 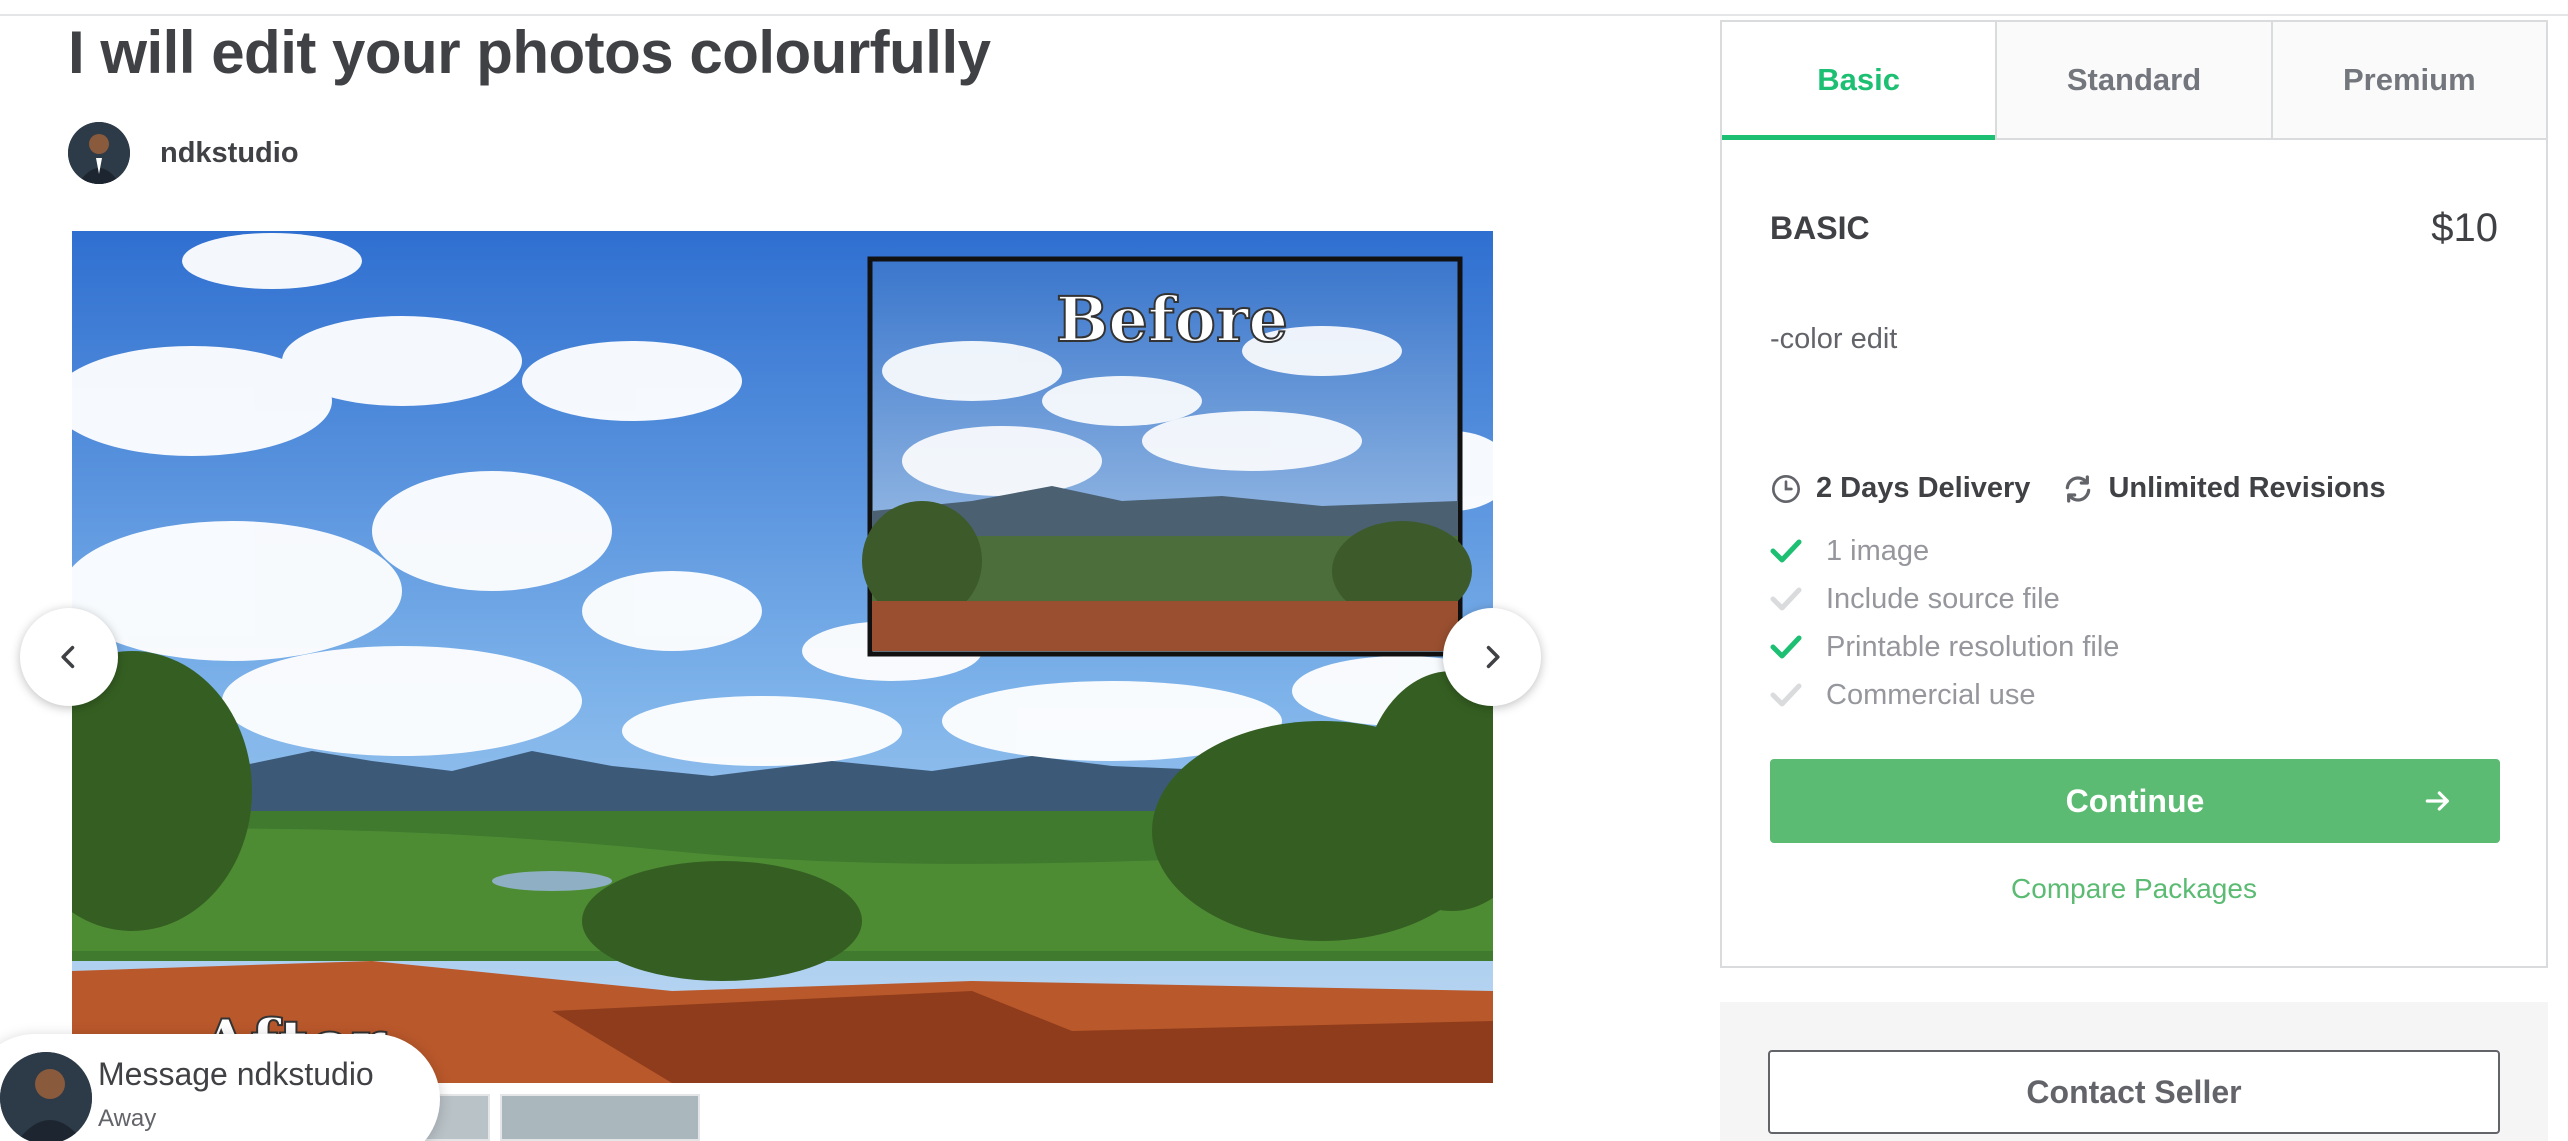 I want to click on continue-label: Continue, so click(x=2135, y=800).